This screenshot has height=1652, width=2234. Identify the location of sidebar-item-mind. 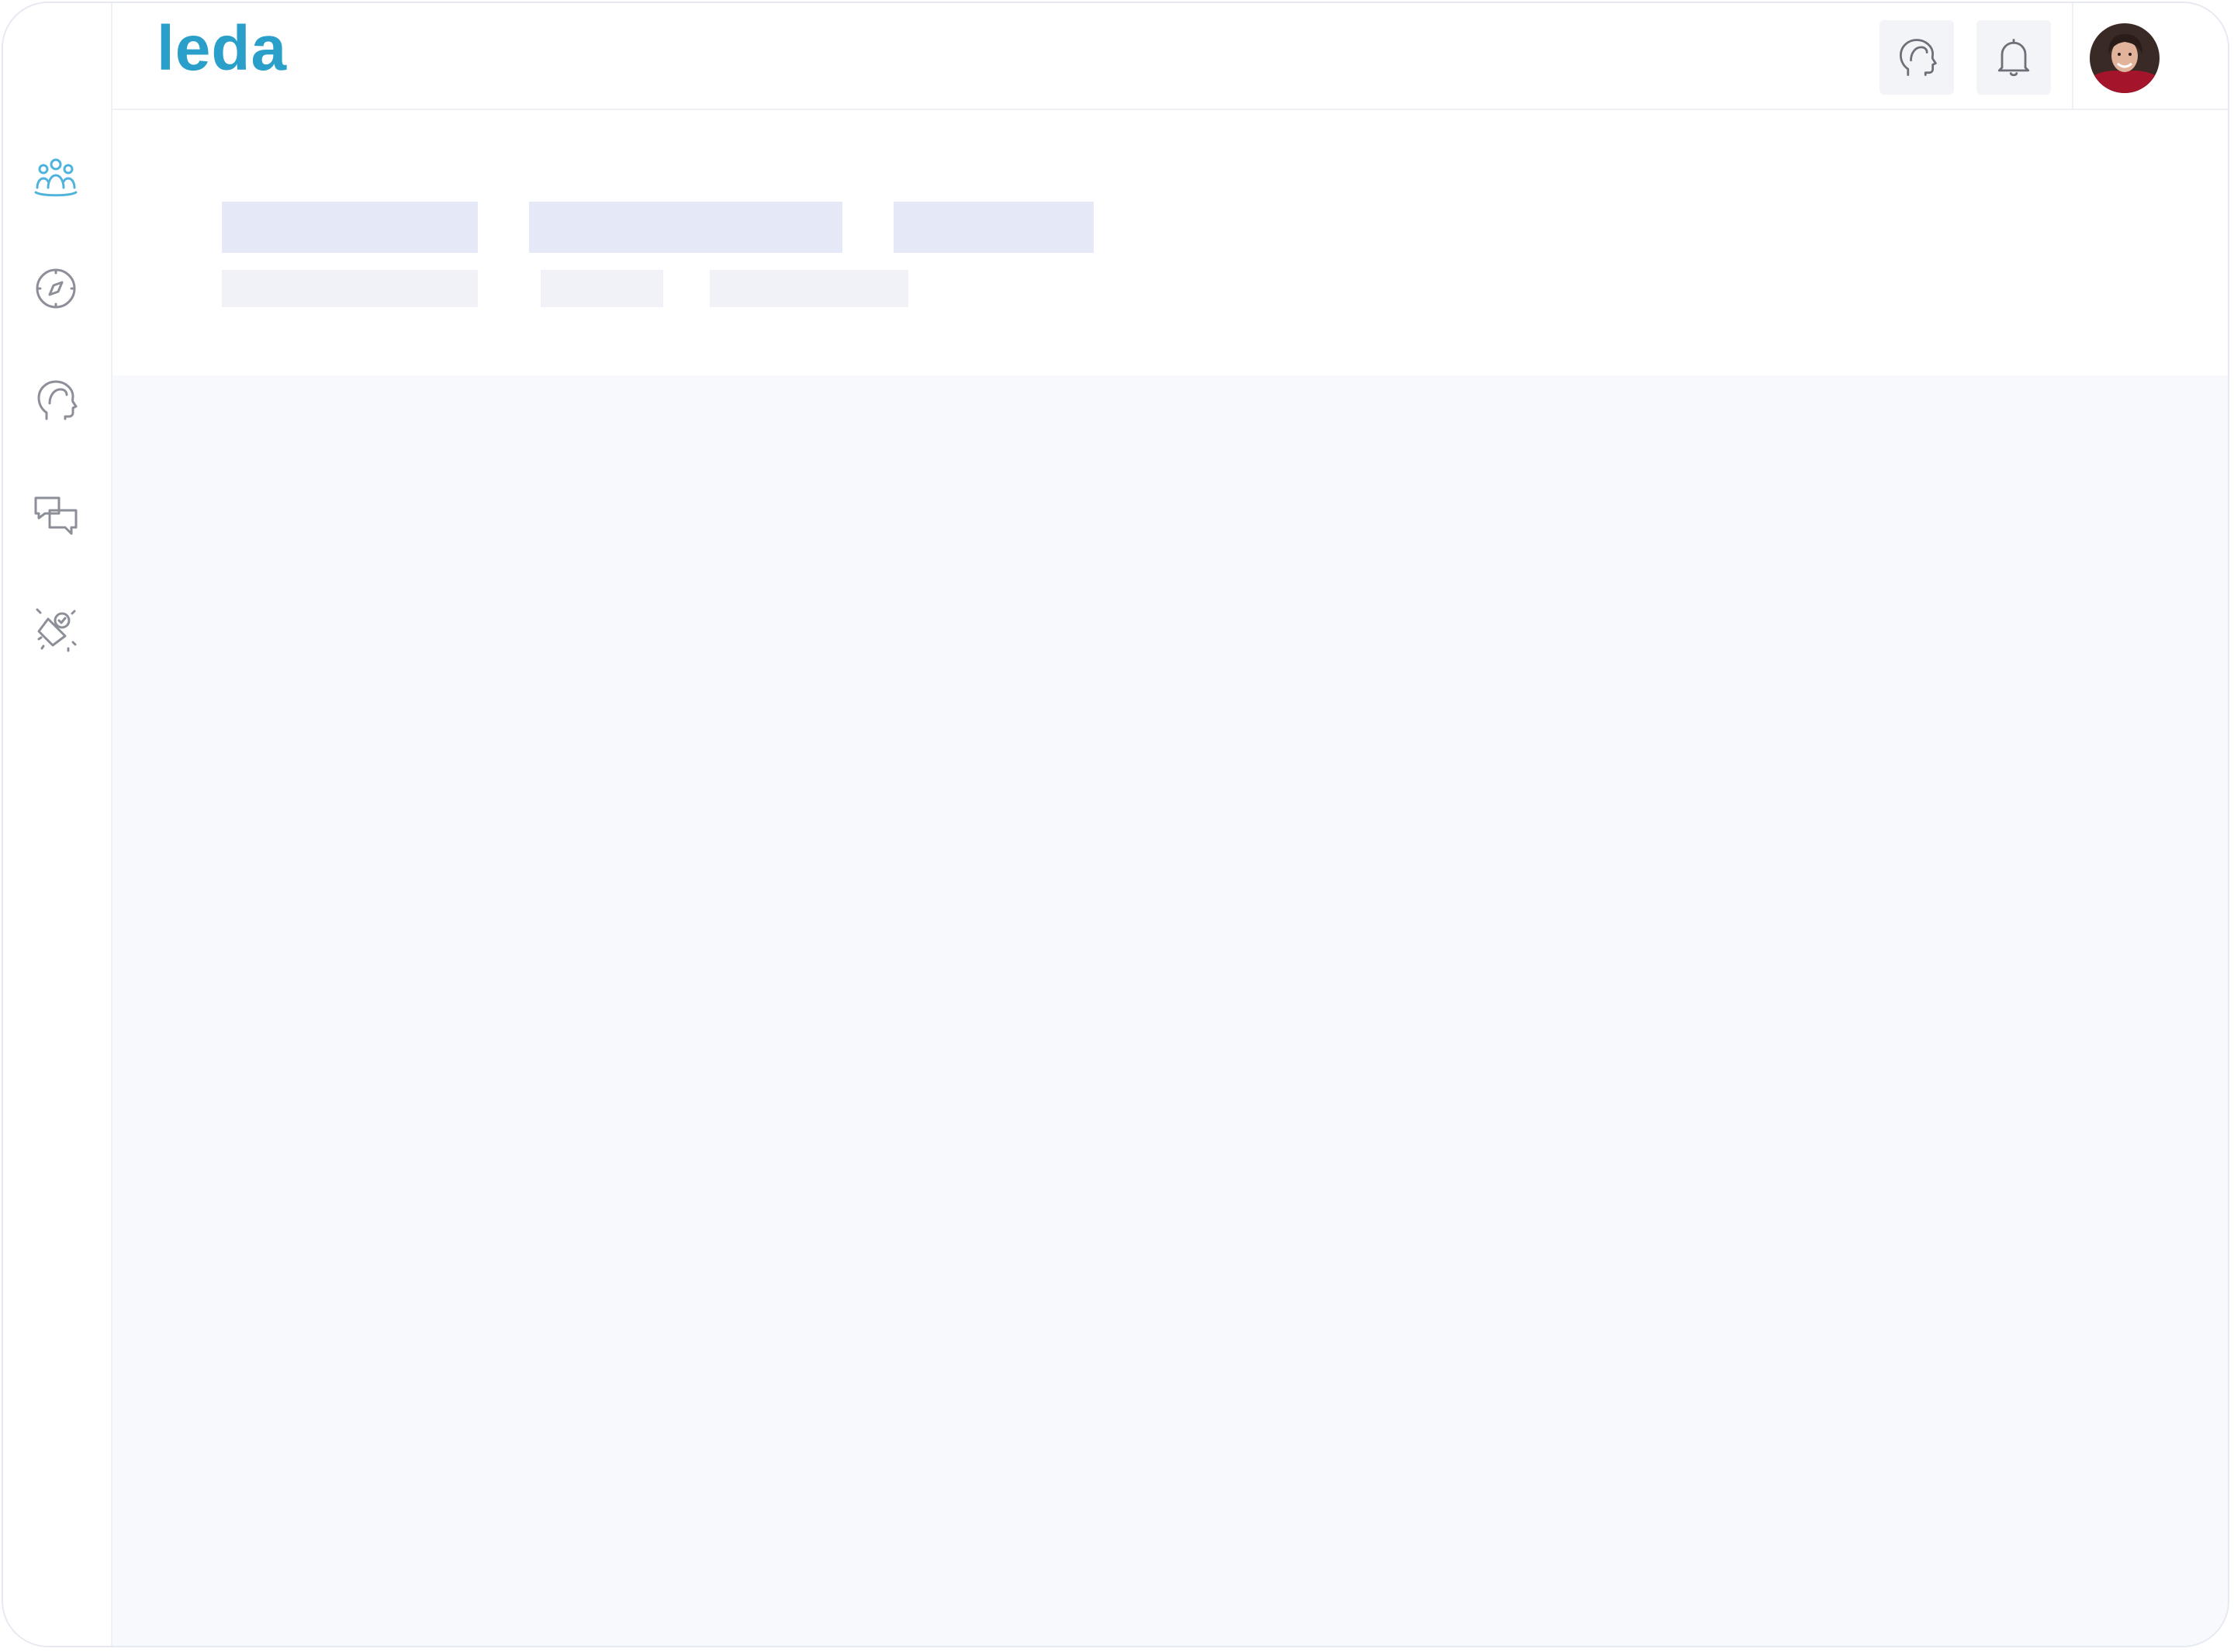
(56, 400).